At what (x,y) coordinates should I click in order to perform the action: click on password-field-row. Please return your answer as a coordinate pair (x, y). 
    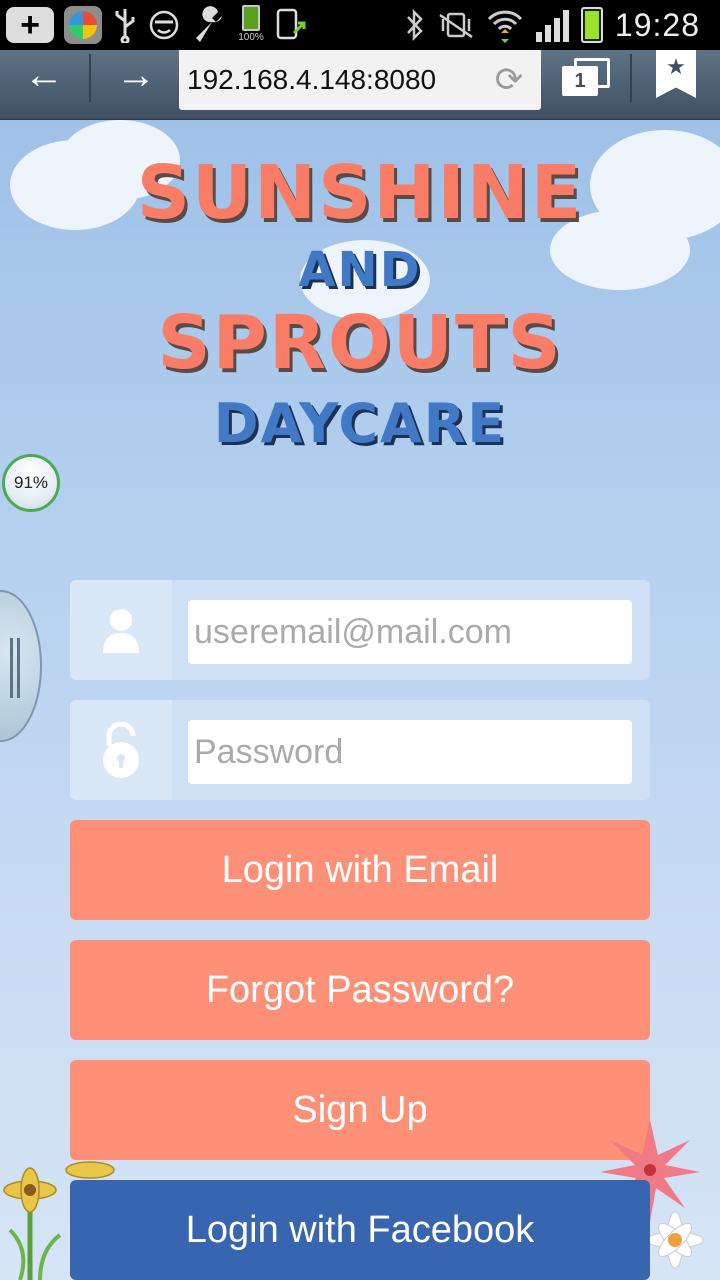
    Looking at the image, I should click on (360, 750).